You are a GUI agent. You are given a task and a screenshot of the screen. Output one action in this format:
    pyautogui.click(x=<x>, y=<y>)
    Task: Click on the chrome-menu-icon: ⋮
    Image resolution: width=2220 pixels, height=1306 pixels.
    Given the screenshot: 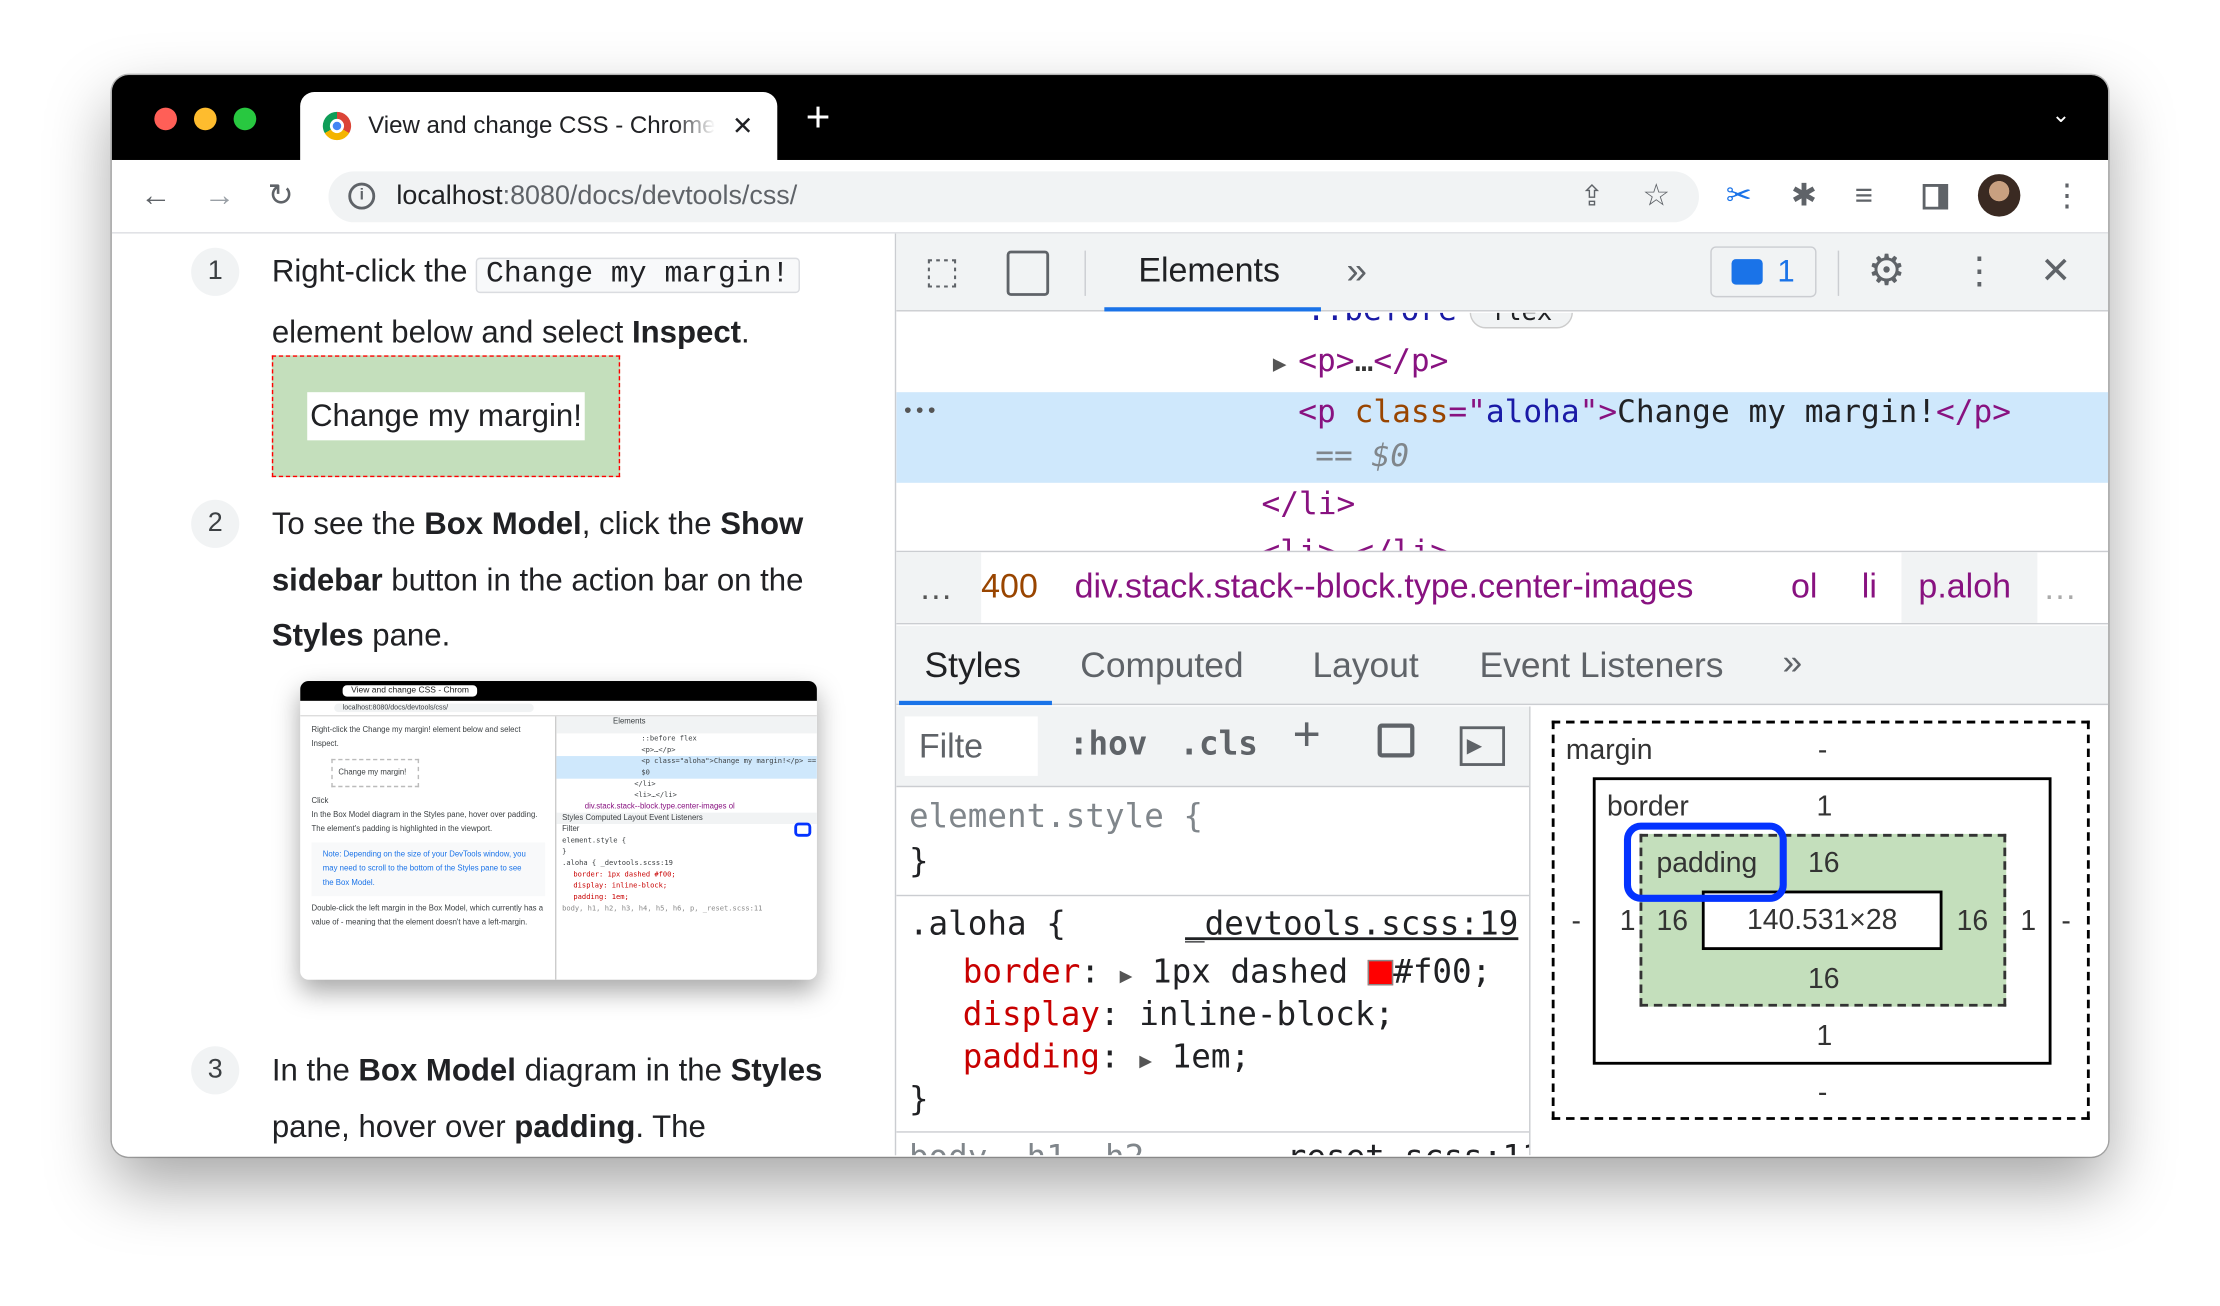 What is the action you would take?
    pyautogui.click(x=2067, y=195)
    